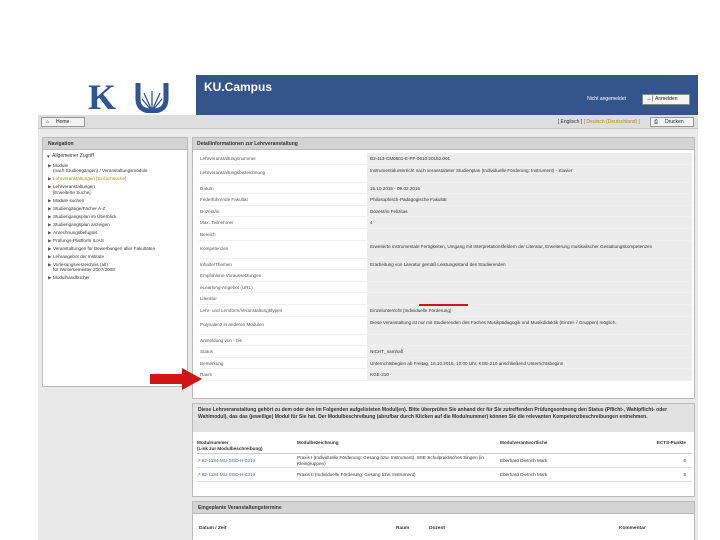 The width and height of the screenshot is (720, 540). What do you see at coordinates (115, 209) in the screenshot?
I see `nav-item: ▶ Studiengänge/Fächer A-Z` at bounding box center [115, 209].